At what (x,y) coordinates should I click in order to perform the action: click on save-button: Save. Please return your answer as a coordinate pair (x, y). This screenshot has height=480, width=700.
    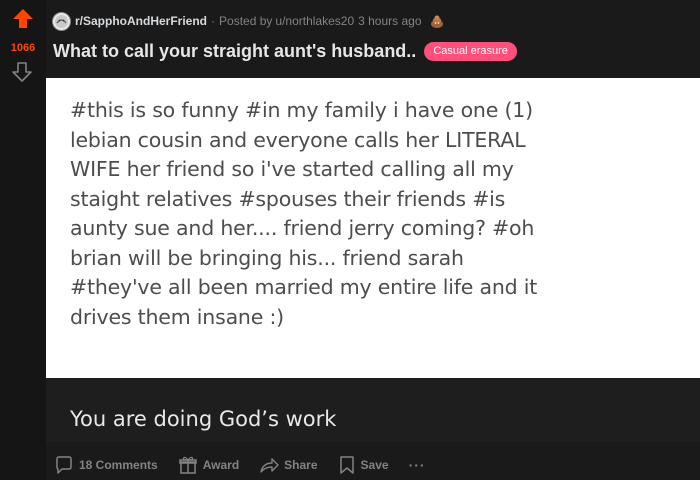
    Looking at the image, I should click on (363, 465).